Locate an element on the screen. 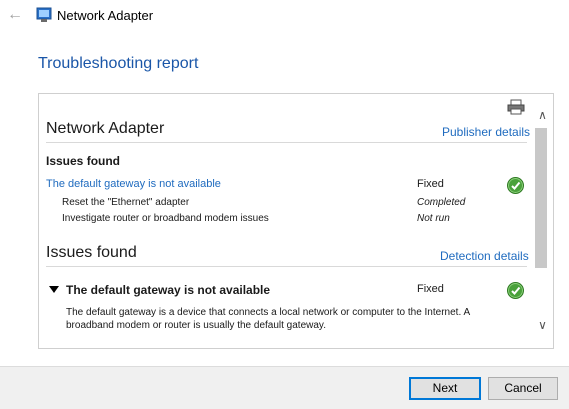 Image resolution: width=569 pixels, height=409 pixels. issues-found-heading: Issues found is located at coordinates (83, 161).